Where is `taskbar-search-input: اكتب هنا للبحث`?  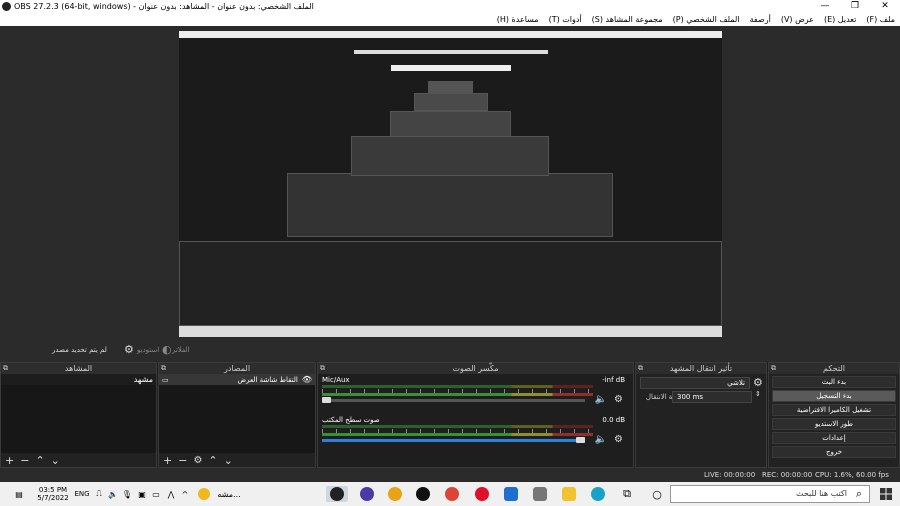
taskbar-search-input: اكتب هنا للبحث is located at coordinates (770, 494).